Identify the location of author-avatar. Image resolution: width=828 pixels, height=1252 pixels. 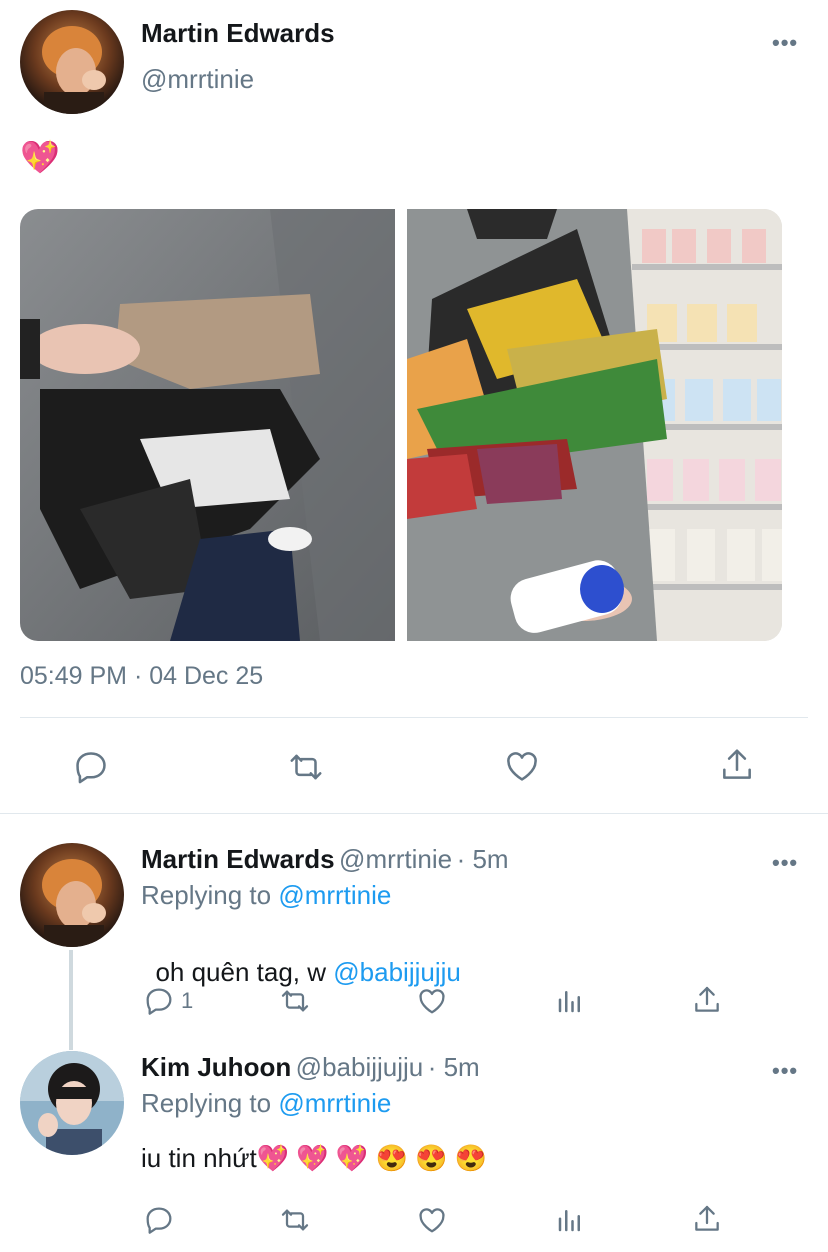
(72, 62).